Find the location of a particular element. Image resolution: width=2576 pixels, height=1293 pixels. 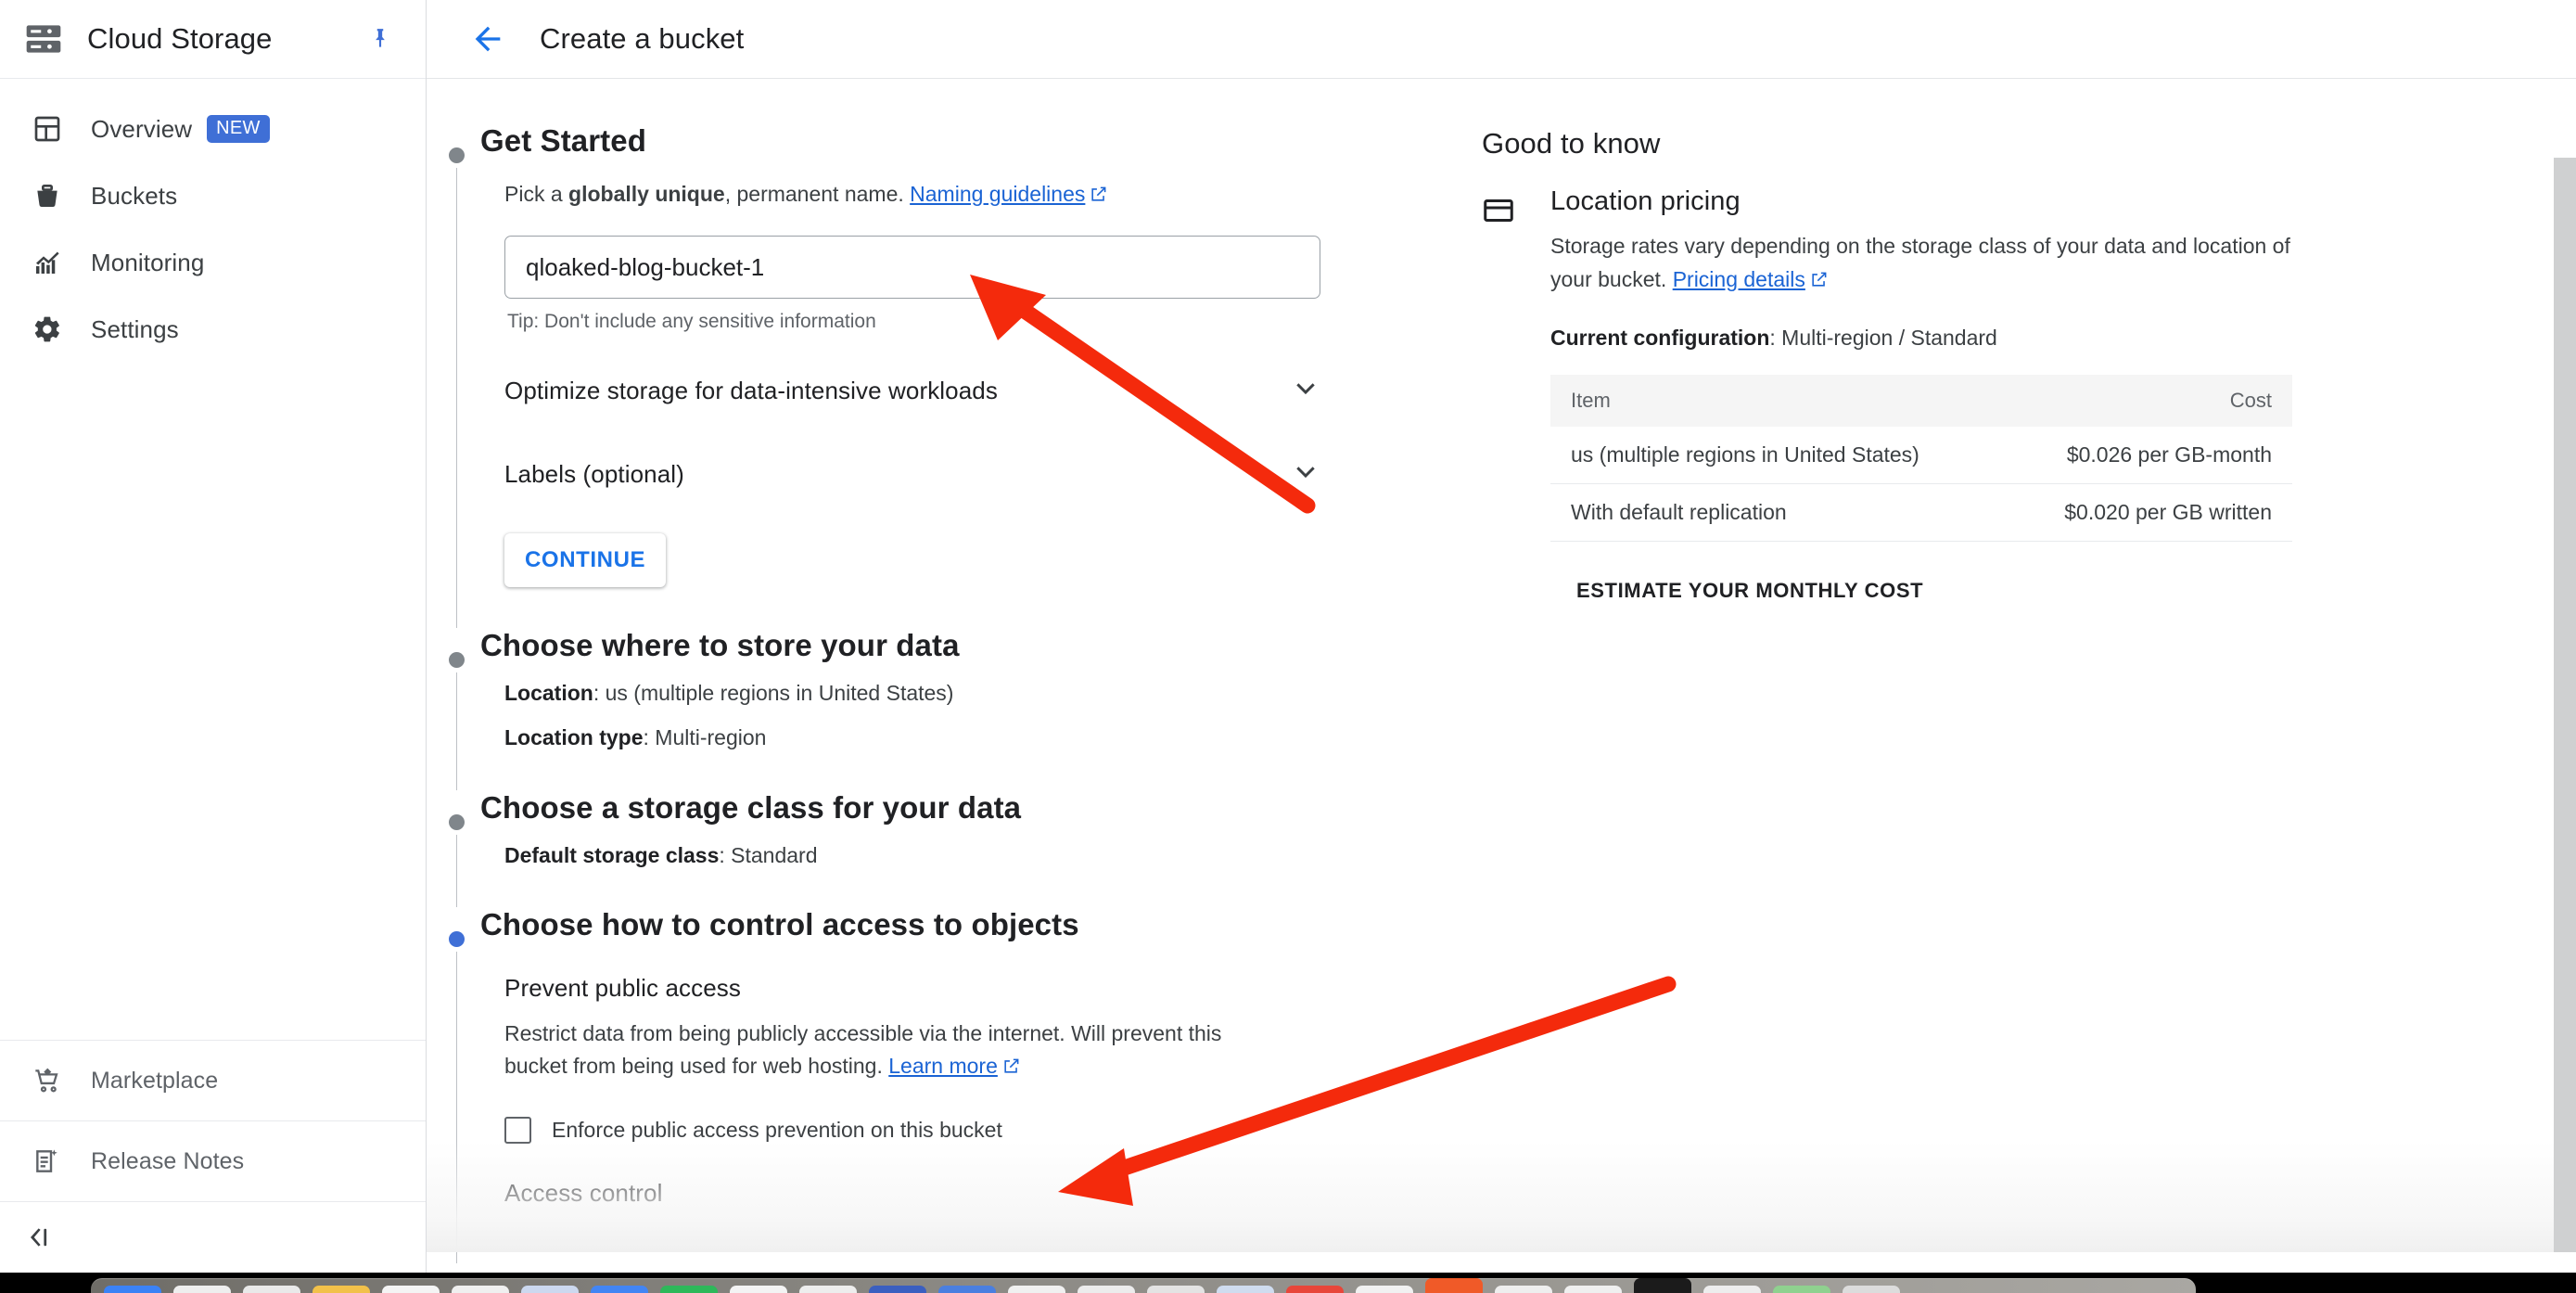

continue-button: CONTINUE is located at coordinates (585, 560).